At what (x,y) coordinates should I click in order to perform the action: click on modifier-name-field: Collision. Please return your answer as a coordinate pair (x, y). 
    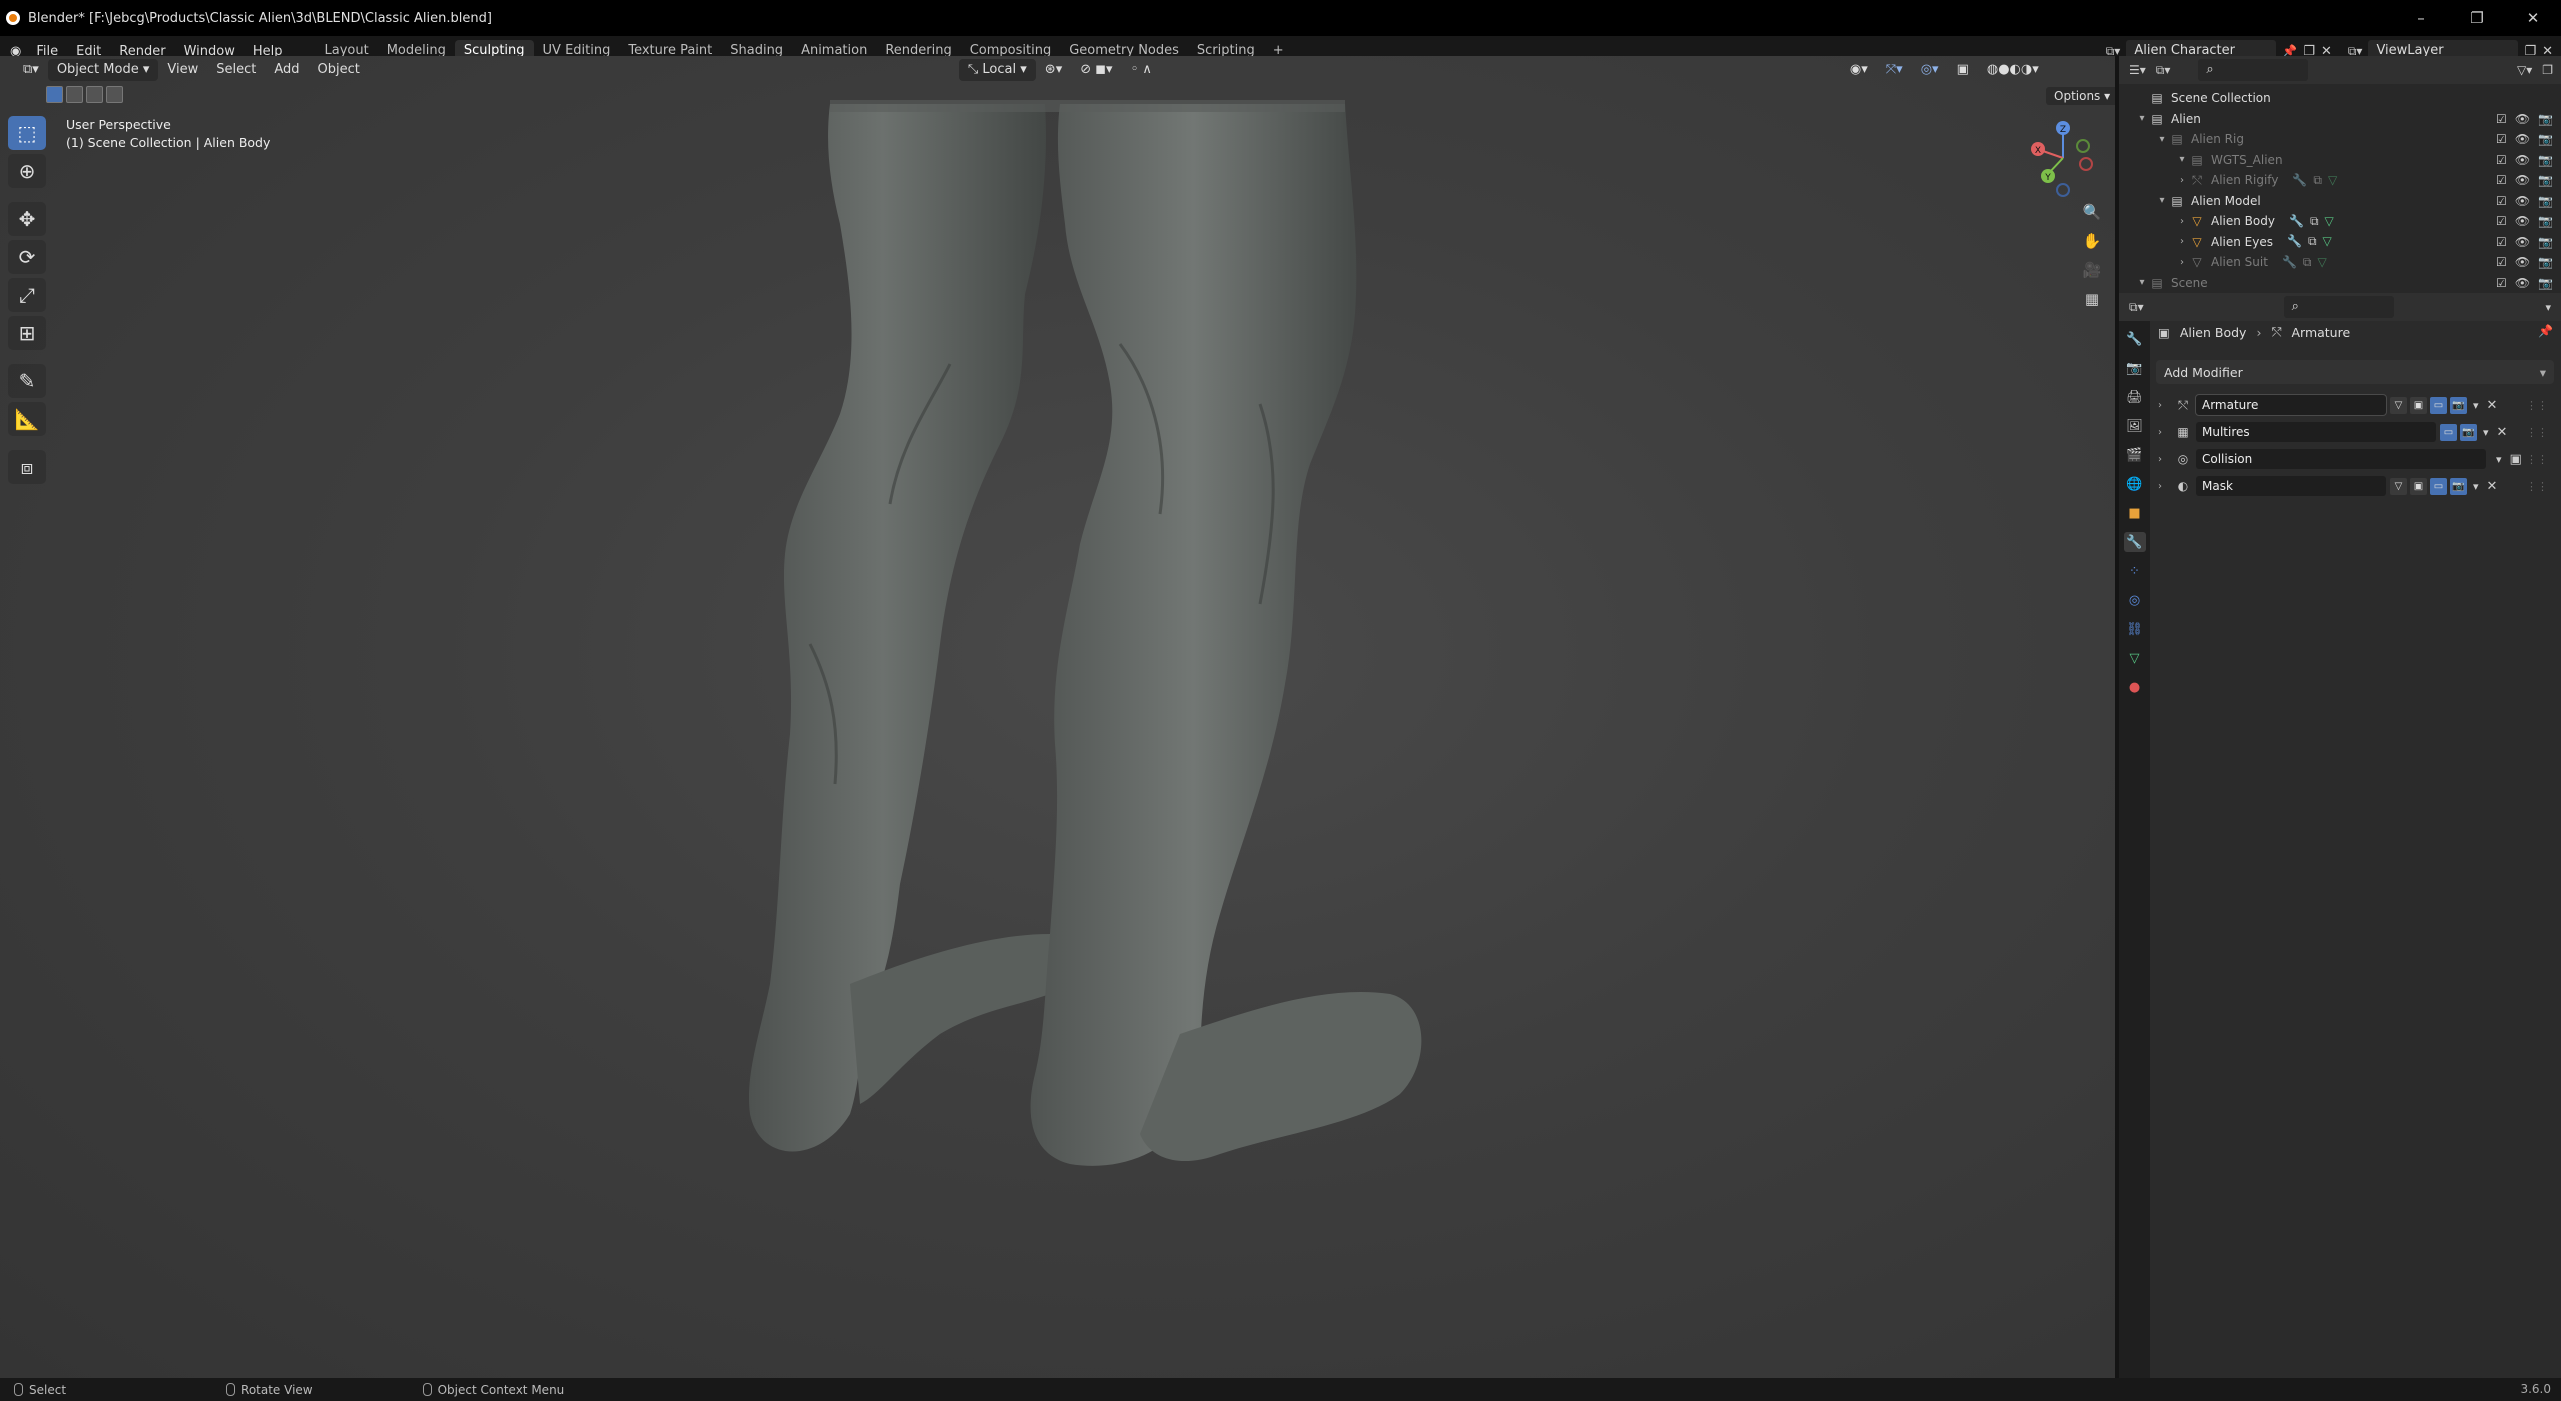
    Looking at the image, I should click on (2341, 459).